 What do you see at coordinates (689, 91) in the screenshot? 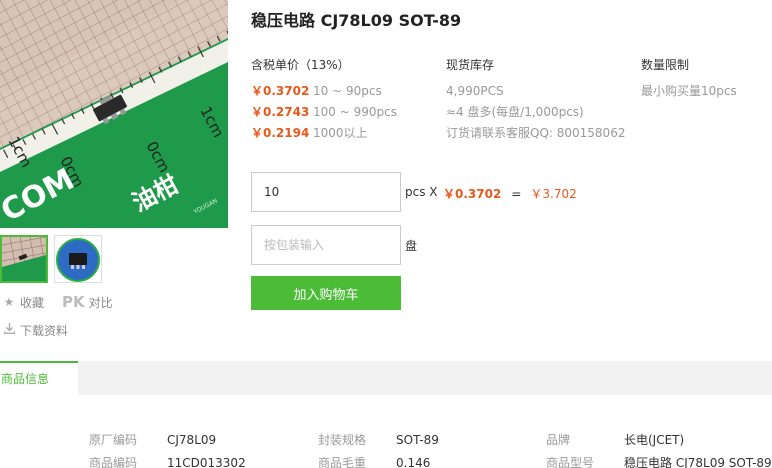
I see `limit-text: 最小购买量10pcs` at bounding box center [689, 91].